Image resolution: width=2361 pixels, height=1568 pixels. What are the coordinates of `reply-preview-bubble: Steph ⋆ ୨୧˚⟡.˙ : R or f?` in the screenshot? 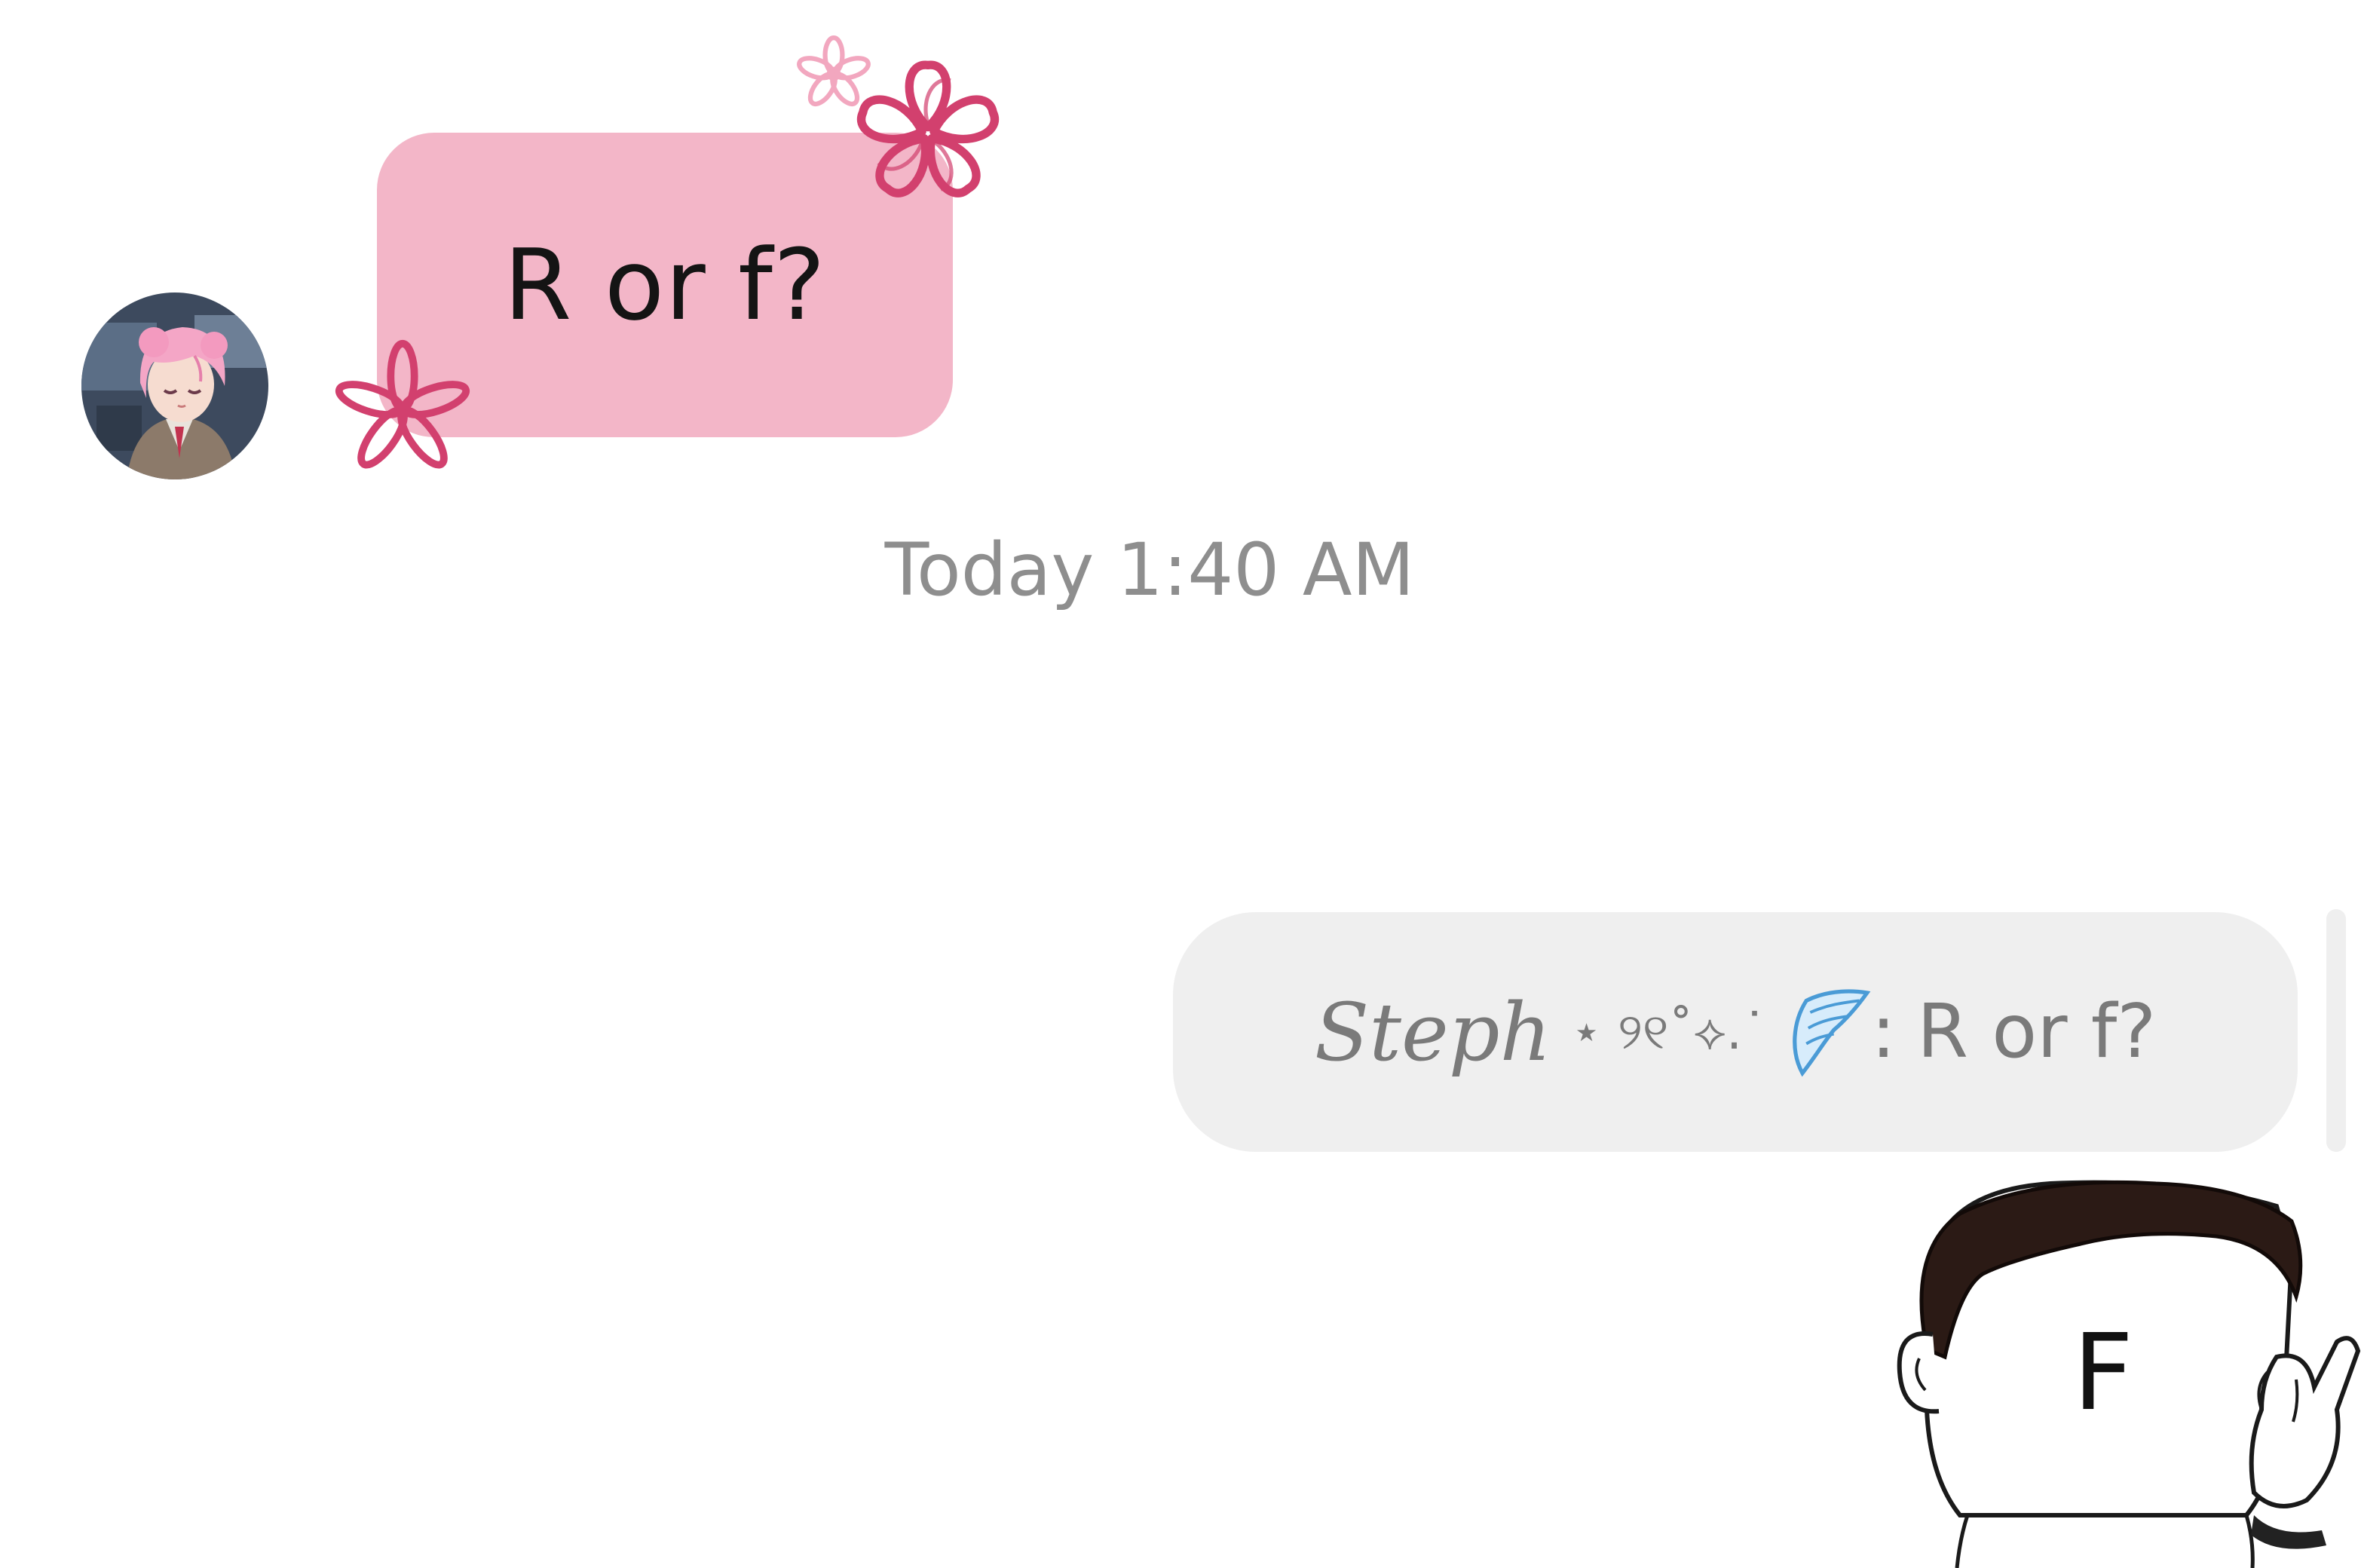 It's located at (1735, 1032).